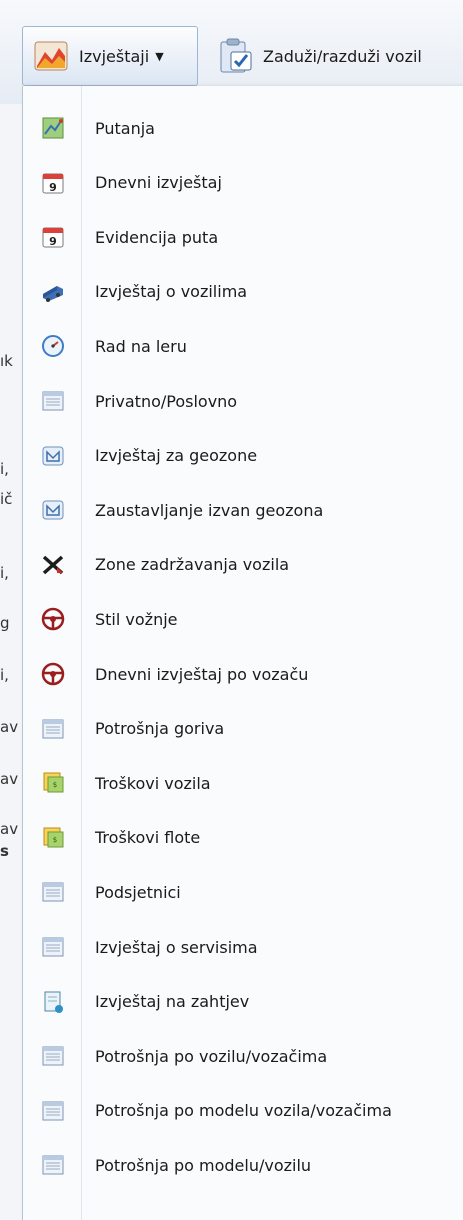 The image size is (463, 1220). What do you see at coordinates (51, 56) in the screenshot?
I see `report-chart-icon` at bounding box center [51, 56].